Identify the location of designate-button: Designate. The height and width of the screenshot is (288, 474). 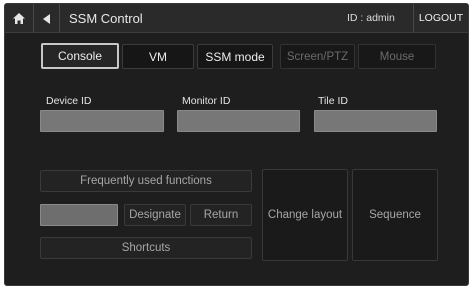
(155, 215).